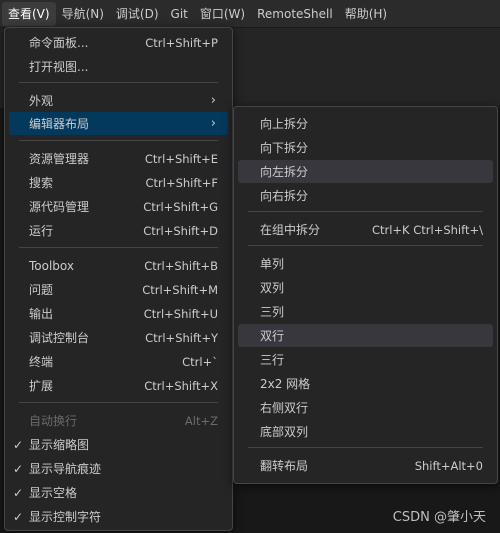  What do you see at coordinates (118, 230) in the screenshot?
I see `menu-item-run: 运行 Ctrl+Shift+D` at bounding box center [118, 230].